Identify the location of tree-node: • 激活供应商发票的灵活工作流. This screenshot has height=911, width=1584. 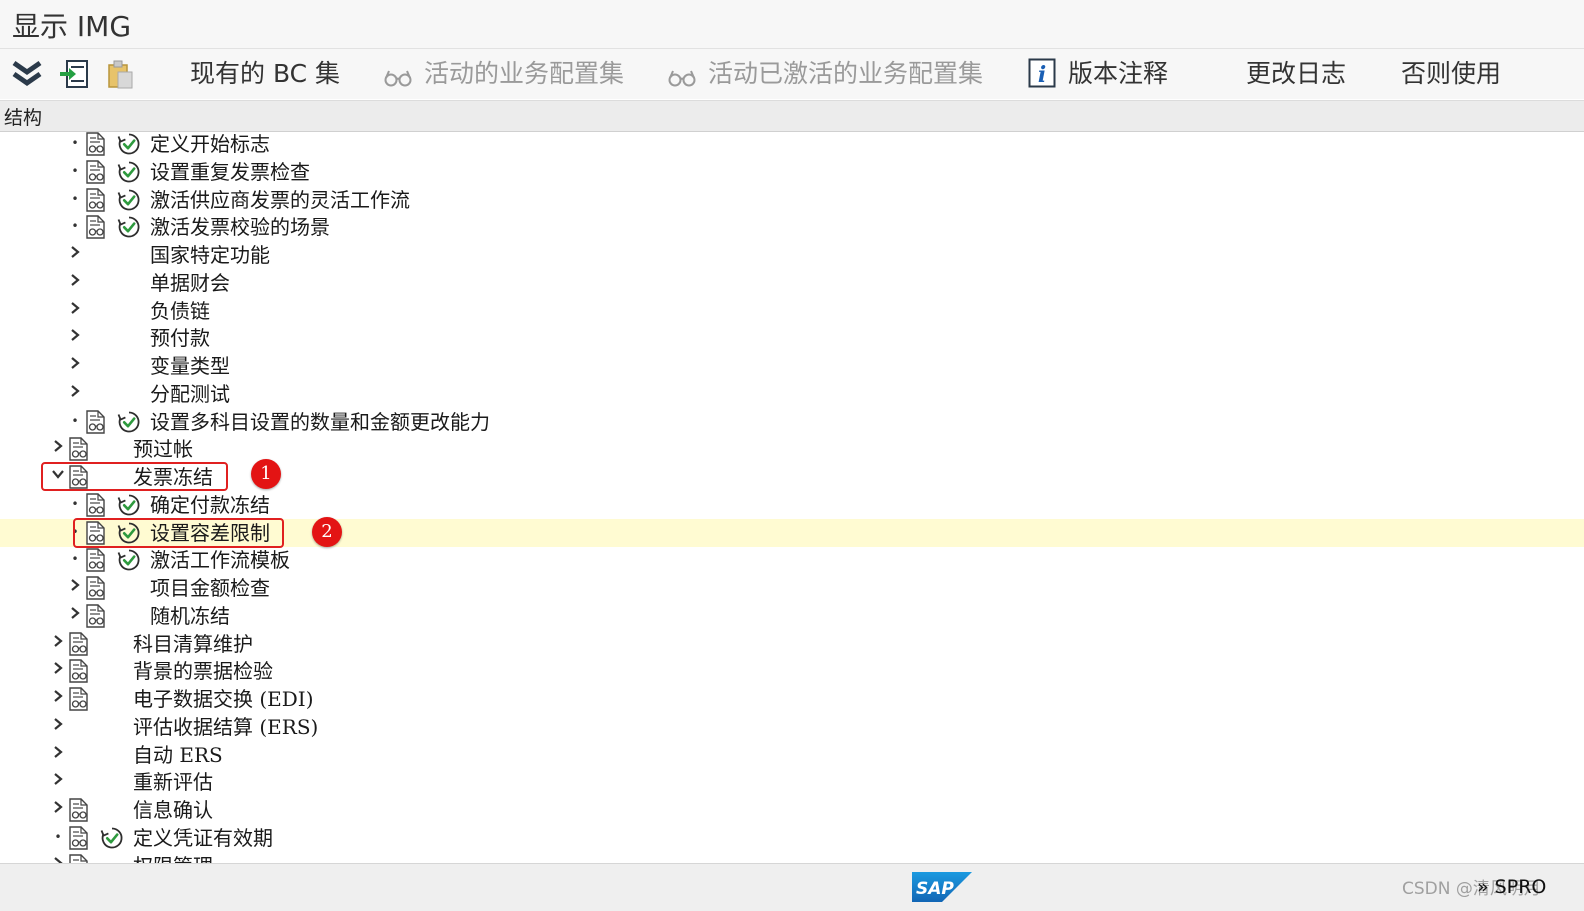
(792, 200).